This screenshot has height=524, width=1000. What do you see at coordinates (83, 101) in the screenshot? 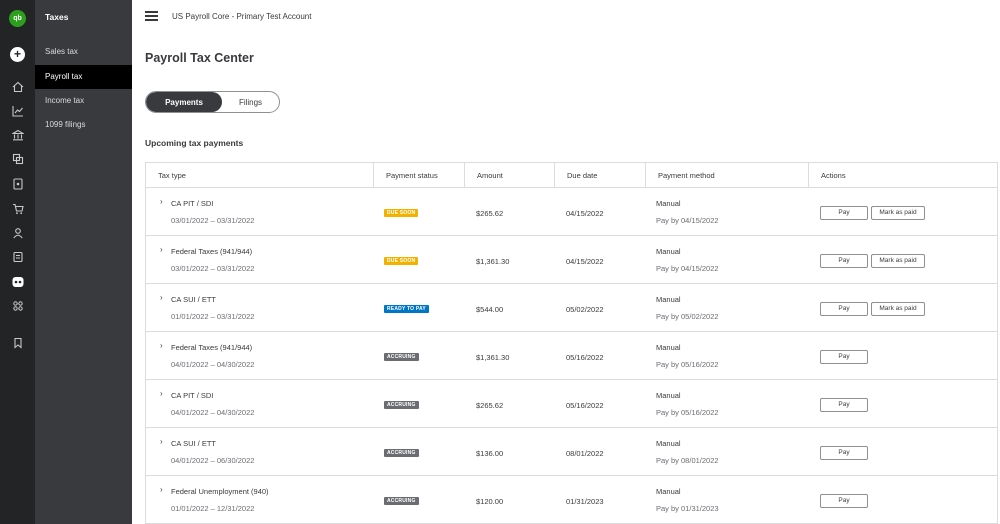
I see `subnav-item-income-tax: Income tax` at bounding box center [83, 101].